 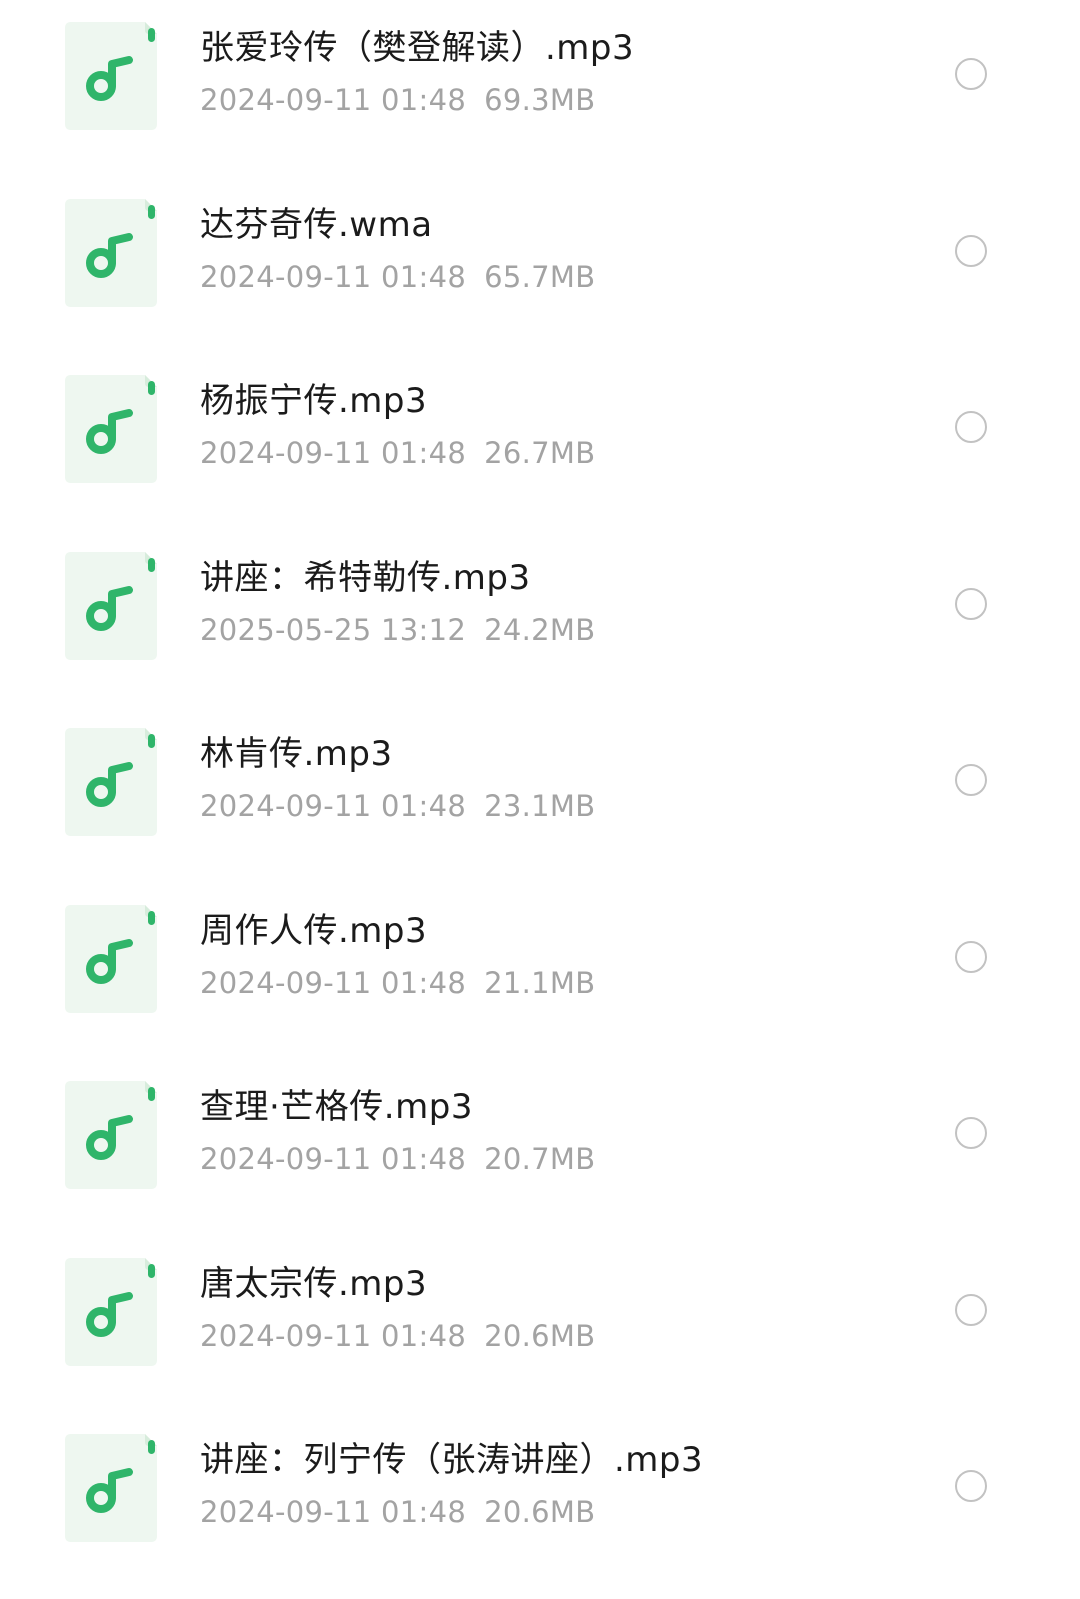 I want to click on file-meta: 2024-09-11 01:48 23.1MB, so click(x=397, y=806).